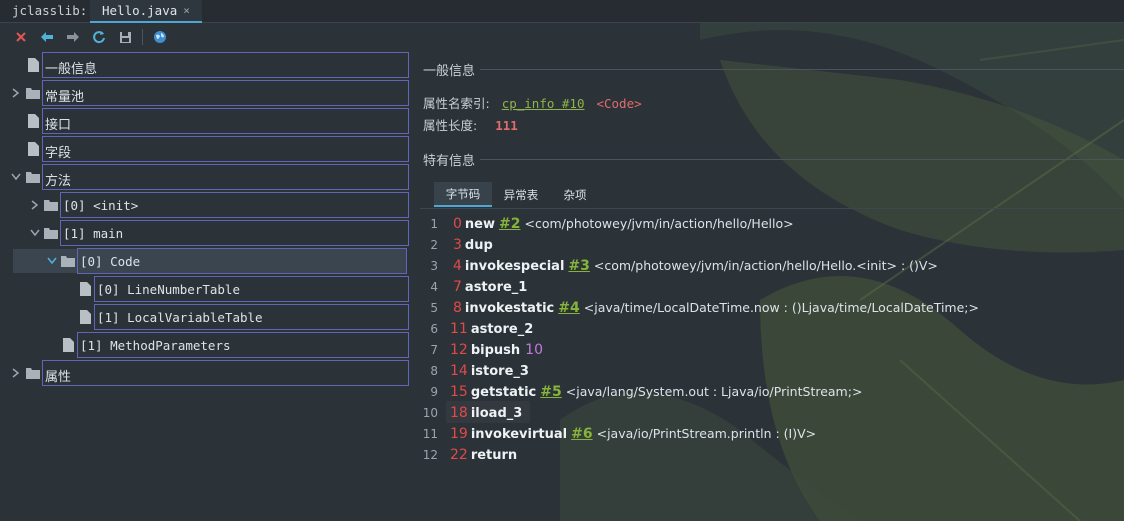 The width and height of the screenshot is (1124, 521). Describe the element at coordinates (506, 125) in the screenshot. I see `attribute-length-value: 111` at that location.